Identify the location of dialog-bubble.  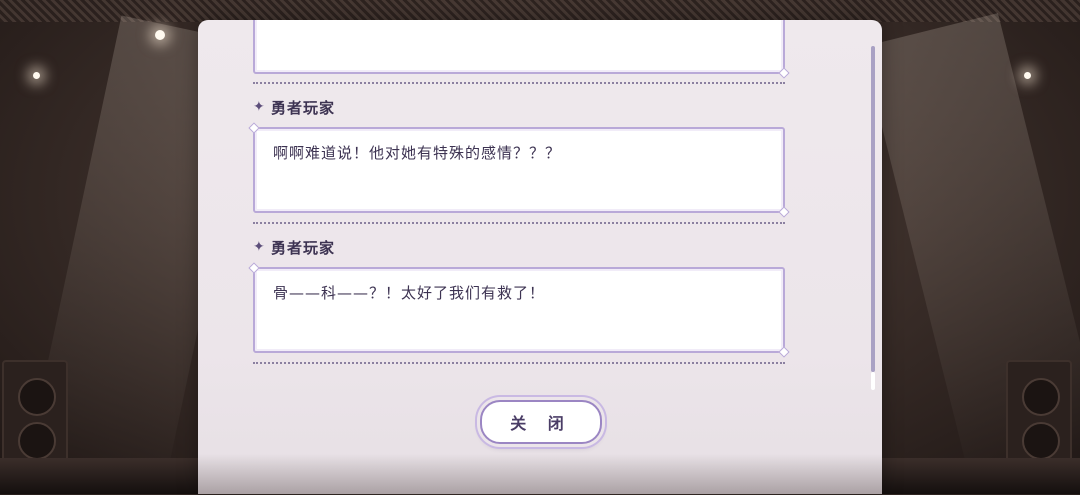
(519, 47).